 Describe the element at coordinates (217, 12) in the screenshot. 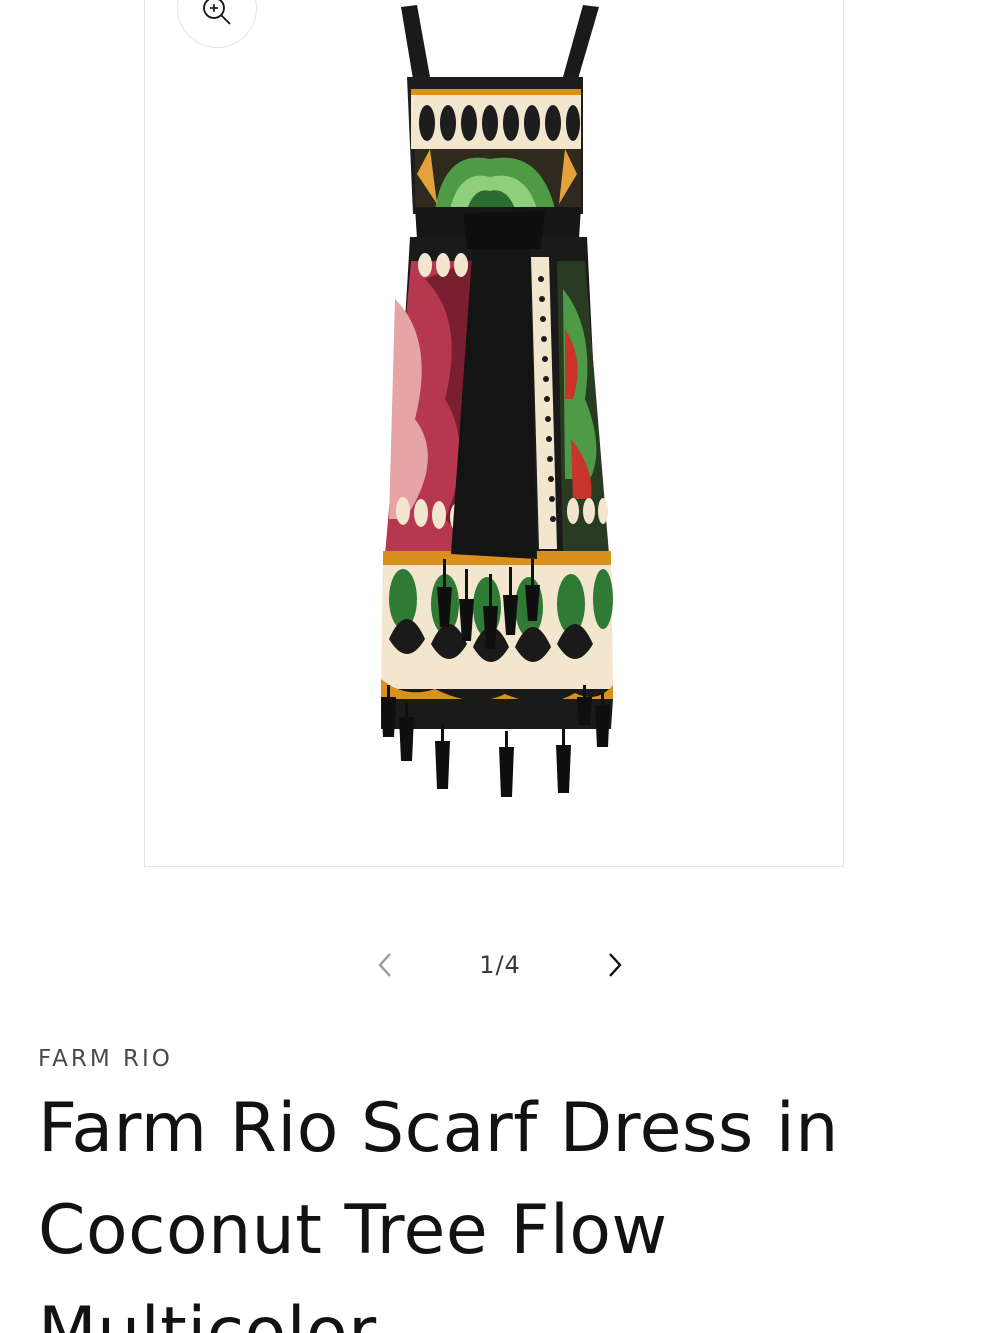

I see `zoom-in-icon` at that location.